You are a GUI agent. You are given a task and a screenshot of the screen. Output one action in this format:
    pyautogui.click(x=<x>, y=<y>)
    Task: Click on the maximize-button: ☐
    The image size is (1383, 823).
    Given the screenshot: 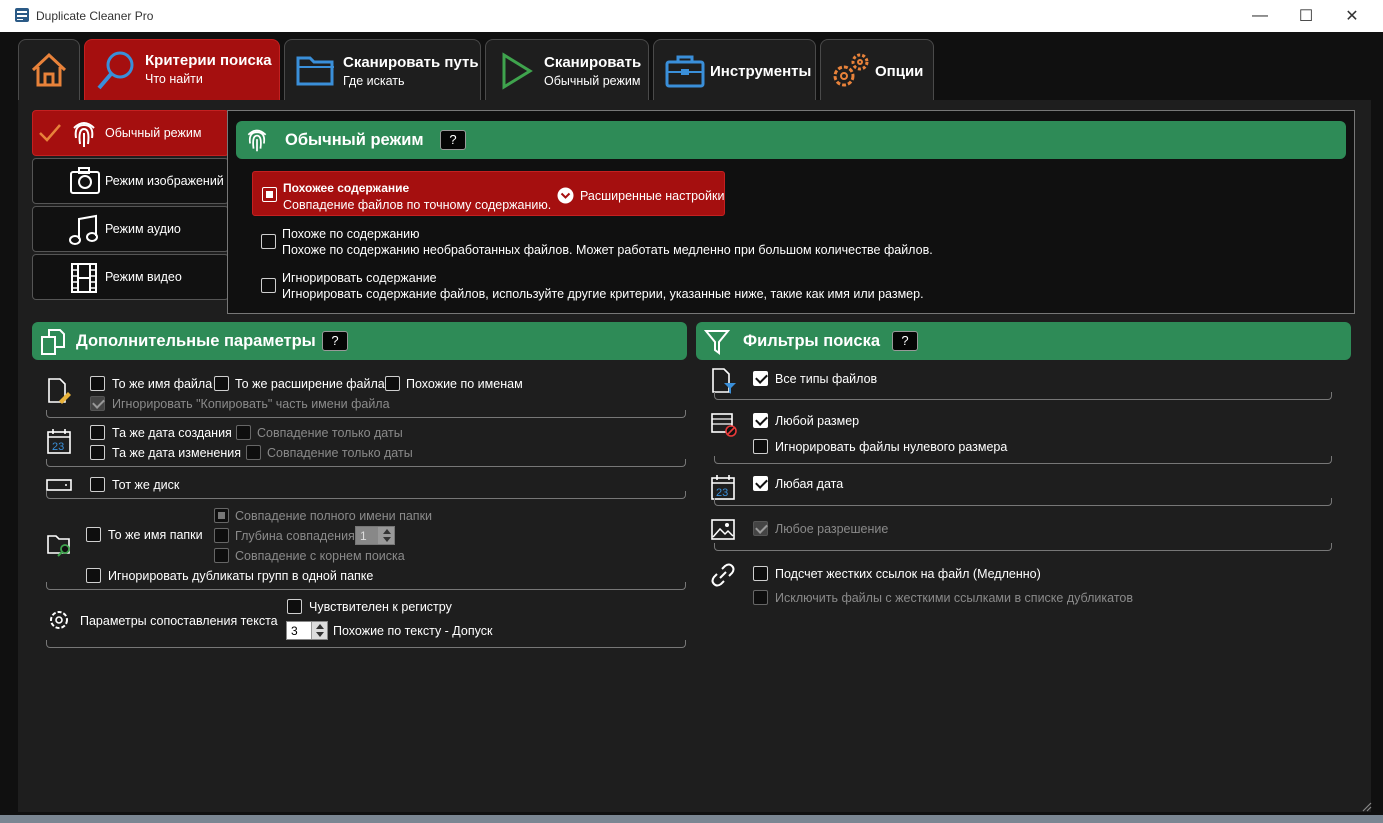 What is the action you would take?
    pyautogui.click(x=1306, y=16)
    